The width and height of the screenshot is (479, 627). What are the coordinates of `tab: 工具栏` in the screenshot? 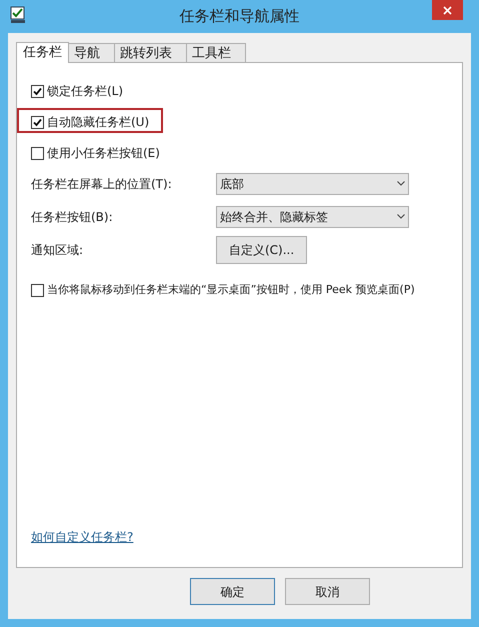 It's located at (216, 52).